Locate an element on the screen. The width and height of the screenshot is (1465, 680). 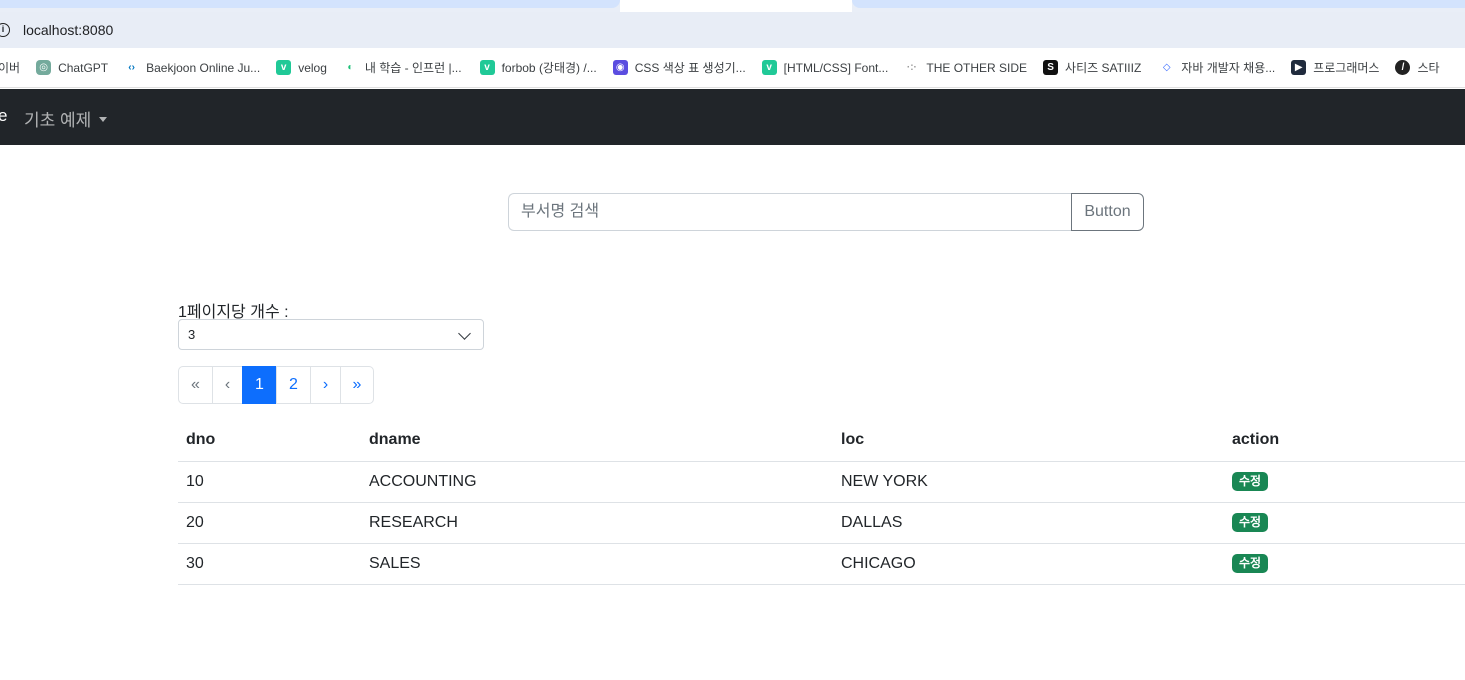
bookmark-item: S 사티즈 SATIIIZ is located at coordinates (1092, 68).